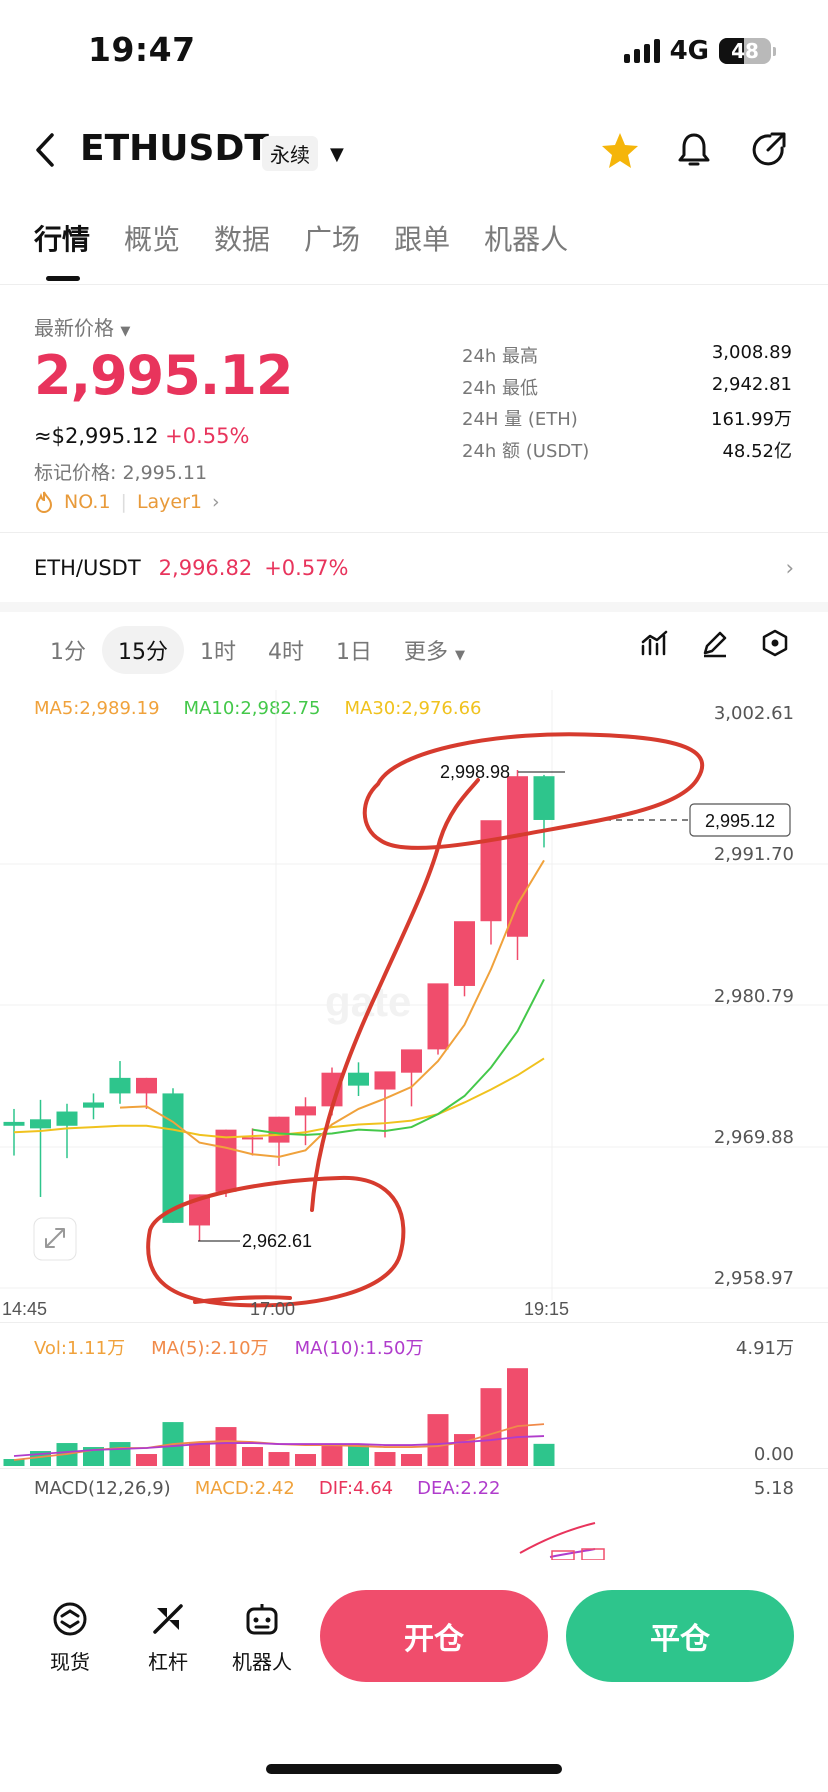  What do you see at coordinates (82, 326) in the screenshot?
I see `latest-price-label: 最新价格 ▼` at bounding box center [82, 326].